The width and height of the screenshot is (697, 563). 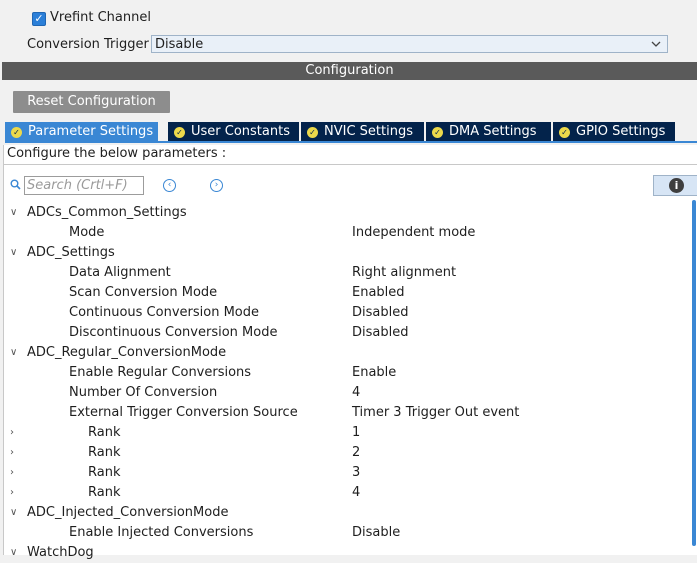 What do you see at coordinates (356, 472) in the screenshot?
I see `param-value: 3` at bounding box center [356, 472].